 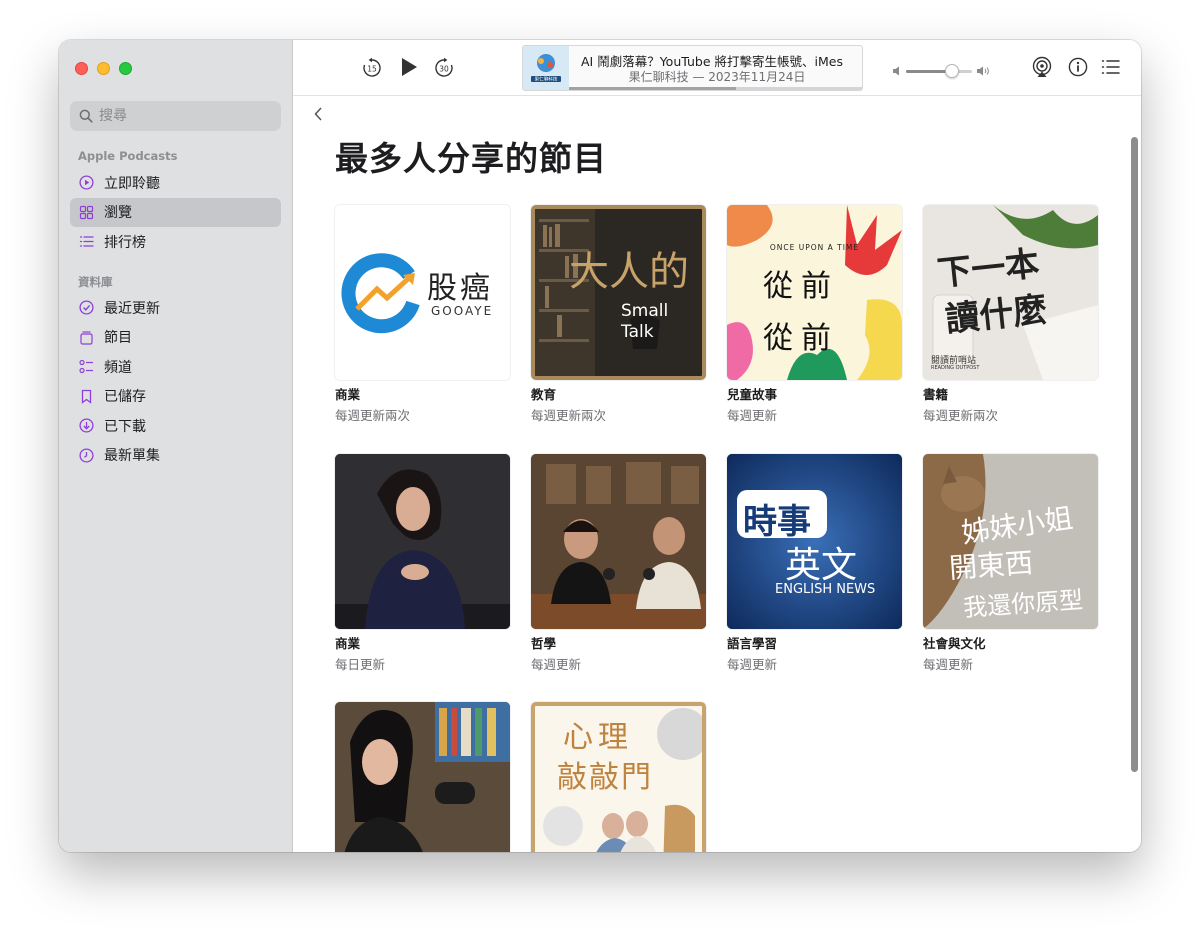 What do you see at coordinates (605, 777) in the screenshot?
I see `cover-text: 敲敲門` at bounding box center [605, 777].